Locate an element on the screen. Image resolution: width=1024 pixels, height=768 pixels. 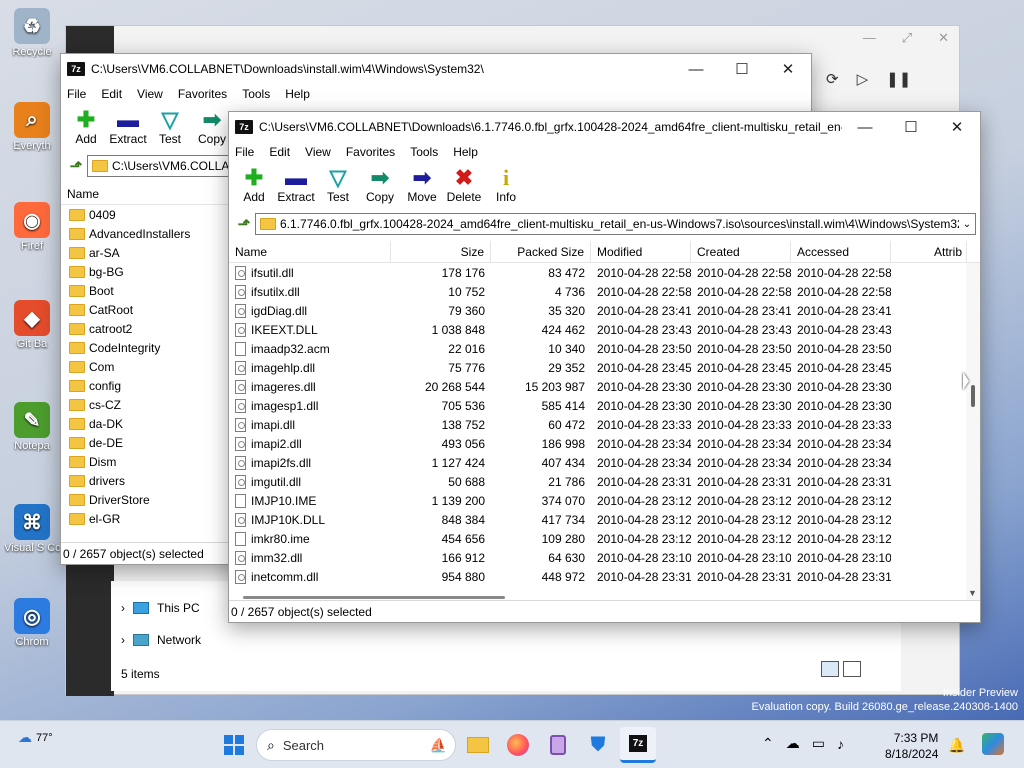
file-explorer-taskbar-icon is located at coordinates (478, 745).